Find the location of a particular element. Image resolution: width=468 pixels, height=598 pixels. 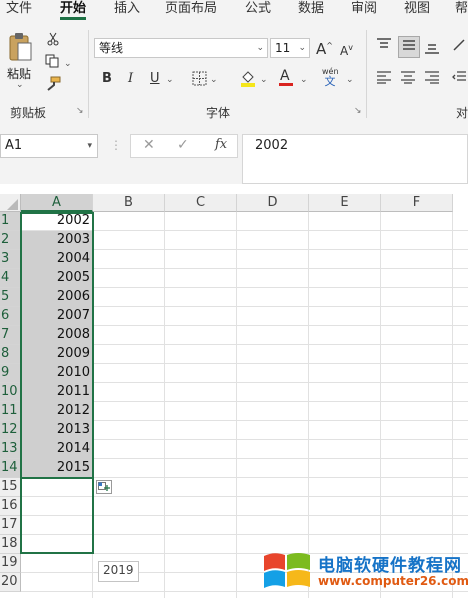

tab-formulas: 公式 is located at coordinates (258, 9).